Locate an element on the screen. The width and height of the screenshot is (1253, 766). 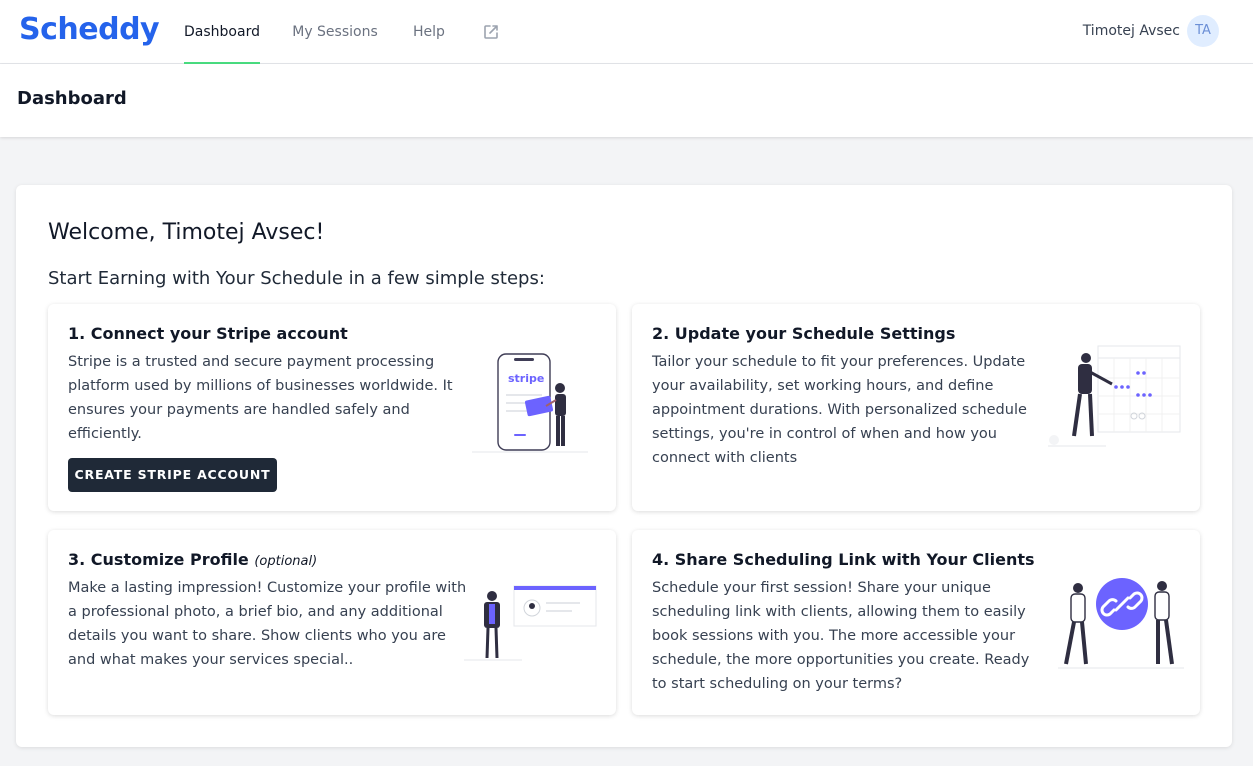
stripe-phone-illustration: stripe is located at coordinates (530, 403).